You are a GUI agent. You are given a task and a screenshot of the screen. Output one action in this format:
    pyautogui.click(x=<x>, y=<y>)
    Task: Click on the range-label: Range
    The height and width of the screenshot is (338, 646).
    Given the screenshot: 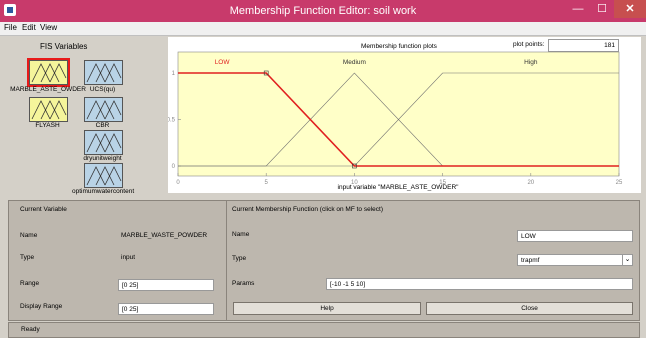 What is the action you would take?
    pyautogui.click(x=30, y=283)
    